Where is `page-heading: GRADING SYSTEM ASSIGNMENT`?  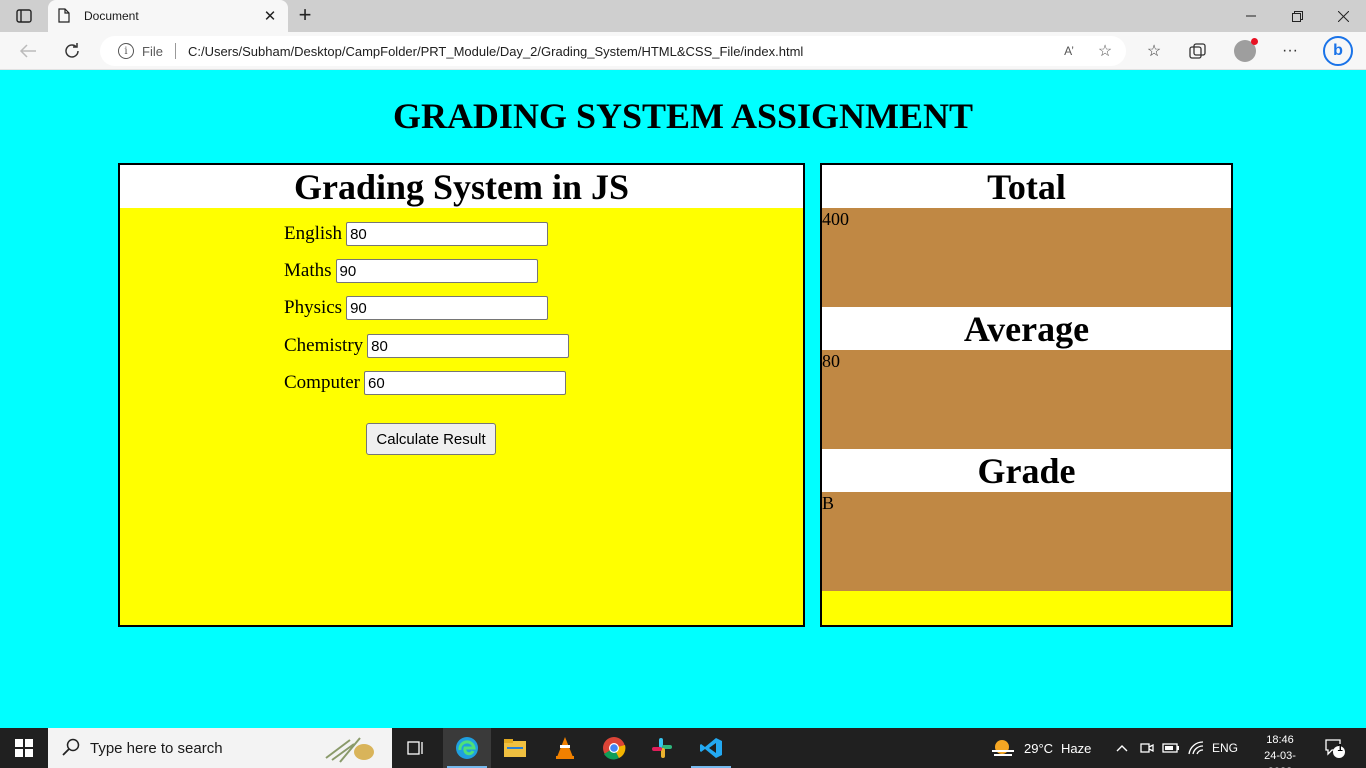
page-heading: GRADING SYSTEM ASSIGNMENT is located at coordinates (683, 116).